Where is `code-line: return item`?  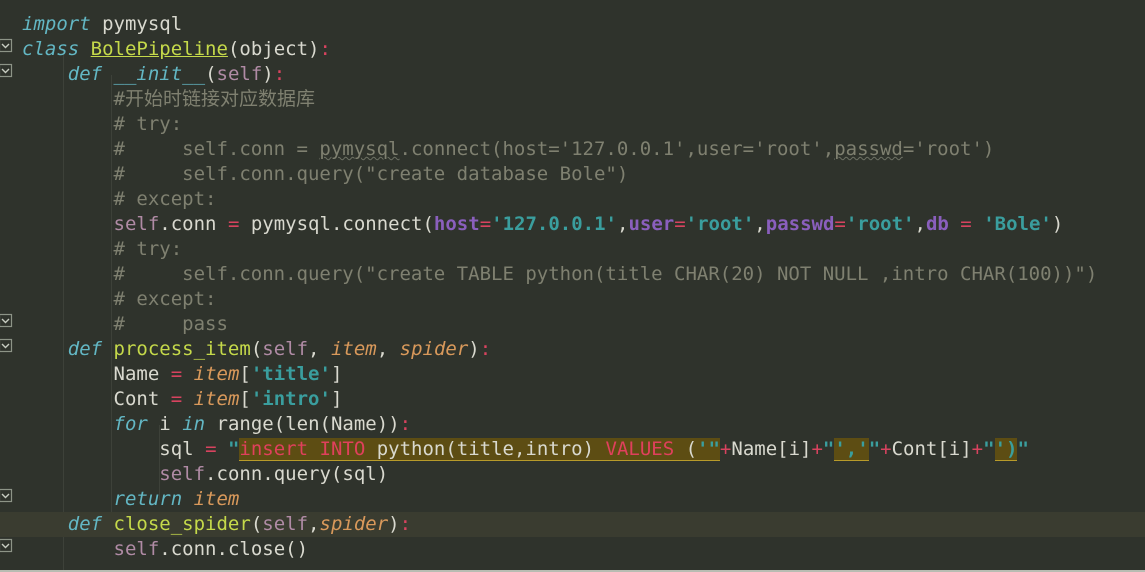
code-line: return item is located at coordinates (572, 499).